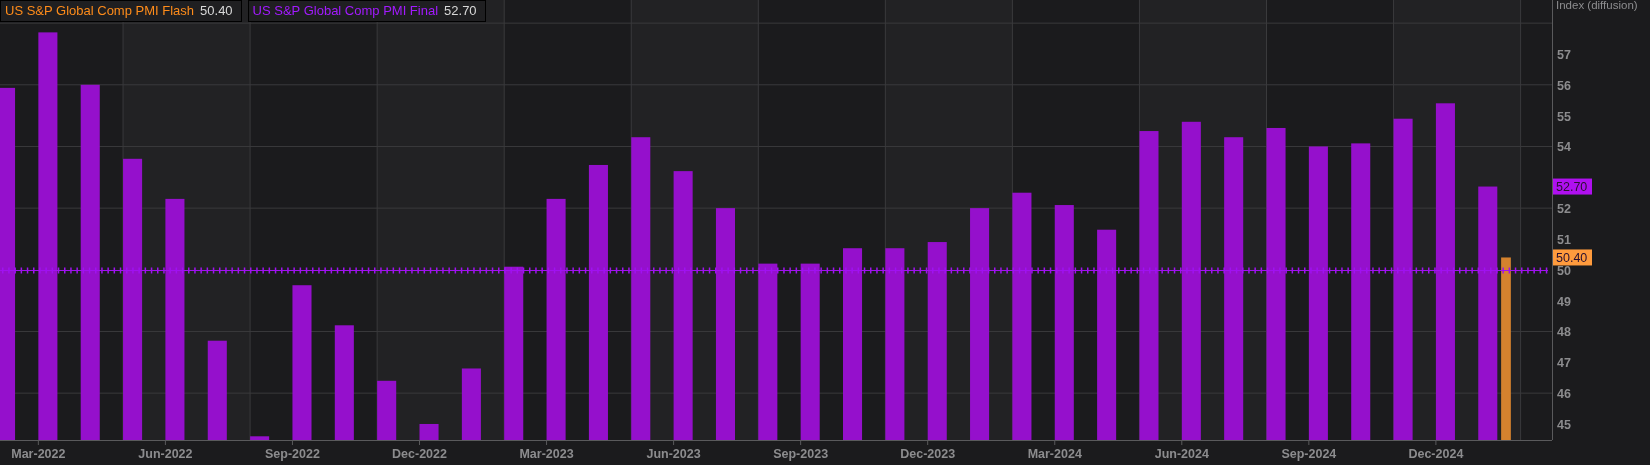 This screenshot has height=465, width=1650. What do you see at coordinates (1572, 186) in the screenshot?
I see `value-tag: 52.70` at bounding box center [1572, 186].